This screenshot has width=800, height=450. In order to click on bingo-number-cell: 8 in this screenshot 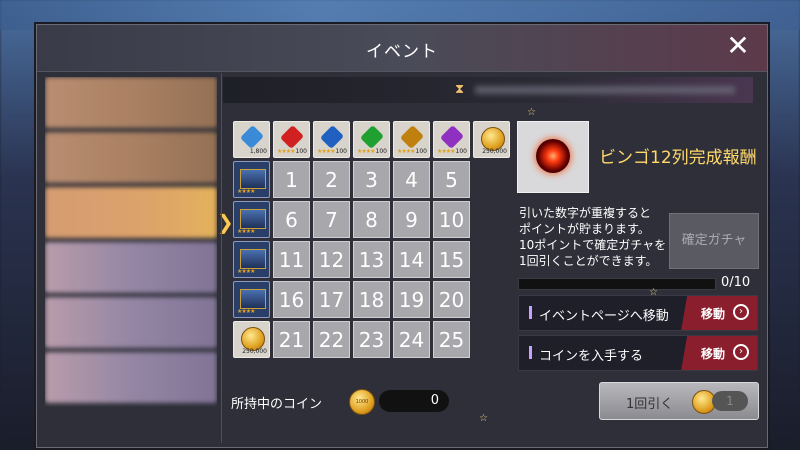, I will do `click(371, 219)`.